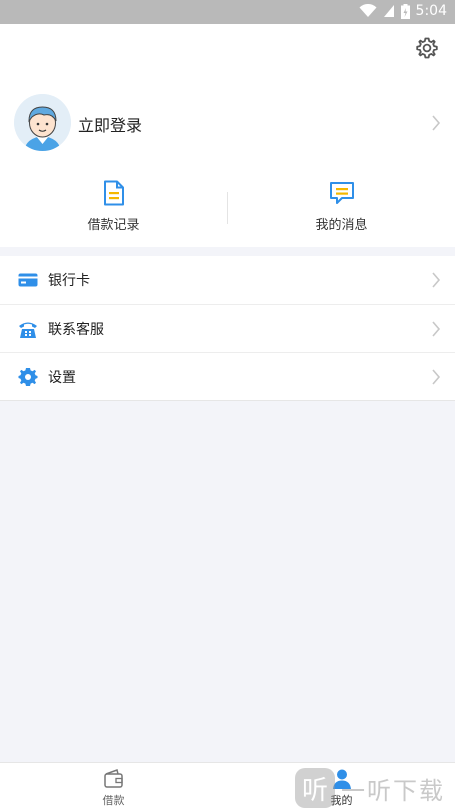  What do you see at coordinates (341, 193) in the screenshot?
I see `message-icon` at bounding box center [341, 193].